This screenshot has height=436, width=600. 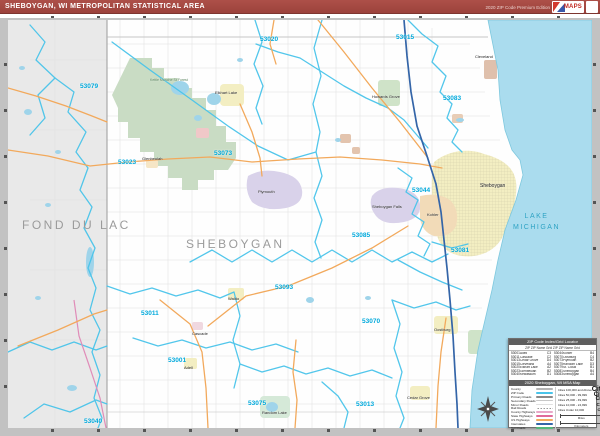 What do you see at coordinates (197, 326) in the screenshot?
I see `cascade-urban` at bounding box center [197, 326].